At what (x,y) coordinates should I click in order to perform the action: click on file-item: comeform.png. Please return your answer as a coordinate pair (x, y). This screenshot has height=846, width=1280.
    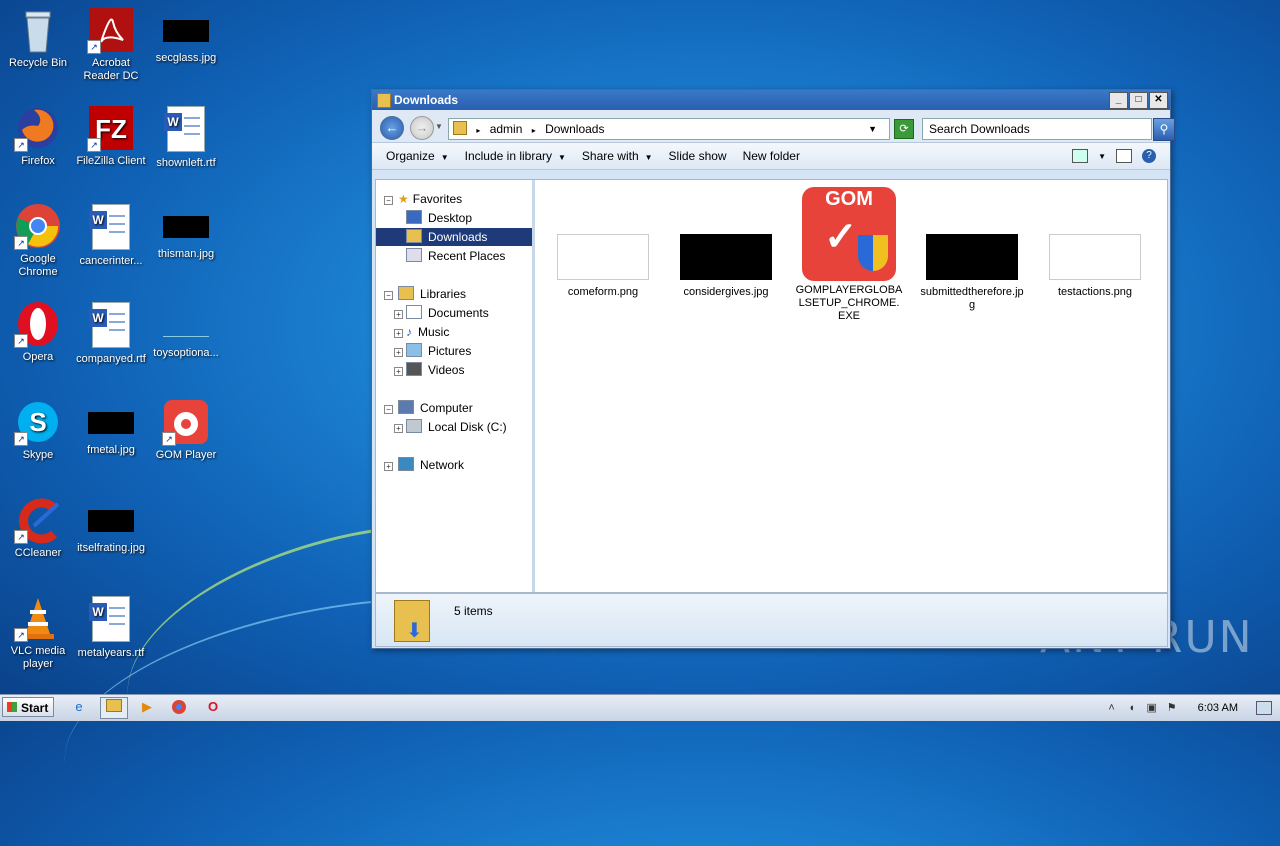
    Looking at the image, I should click on (603, 266).